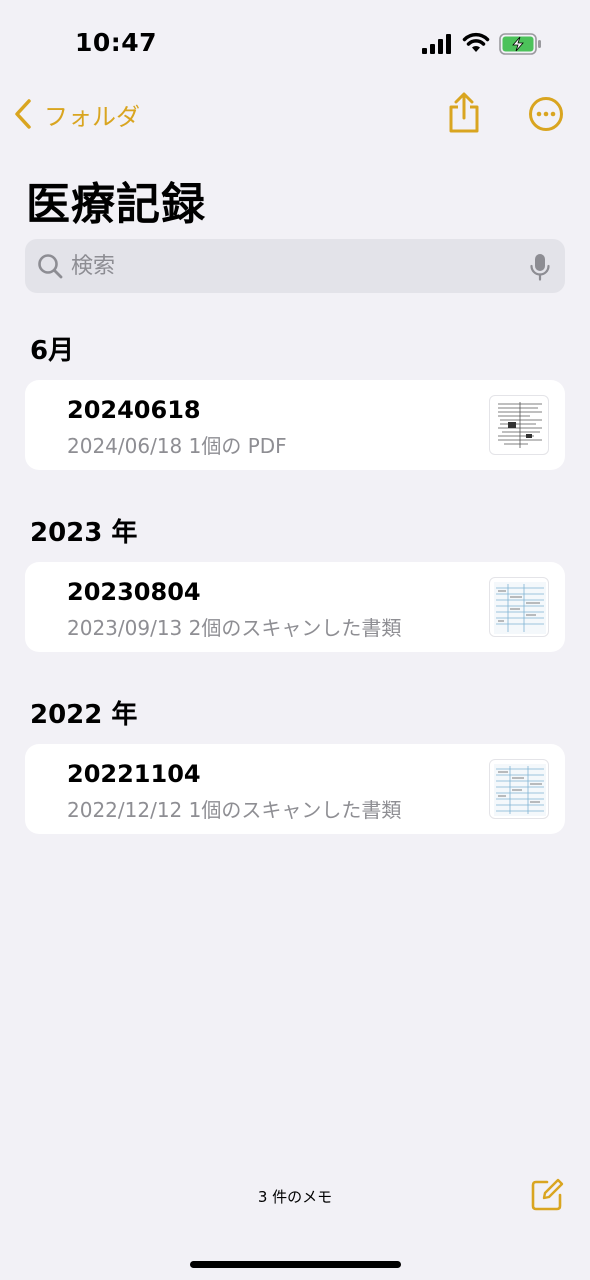 This screenshot has height=1280, width=590. Describe the element at coordinates (295, 607) in the screenshot. I see `note-row: 20230804 2023/09/13 2個のスキャンした書類` at that location.